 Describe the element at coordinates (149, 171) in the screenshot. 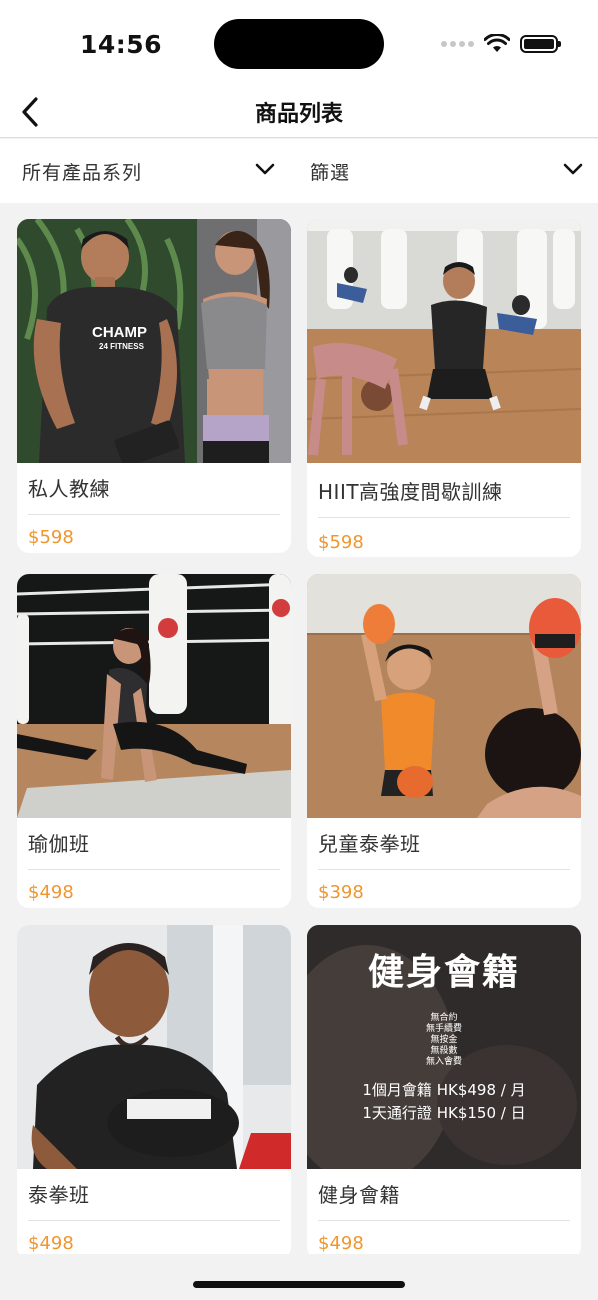

I see `series-dropdown: 所有產品系列` at that location.